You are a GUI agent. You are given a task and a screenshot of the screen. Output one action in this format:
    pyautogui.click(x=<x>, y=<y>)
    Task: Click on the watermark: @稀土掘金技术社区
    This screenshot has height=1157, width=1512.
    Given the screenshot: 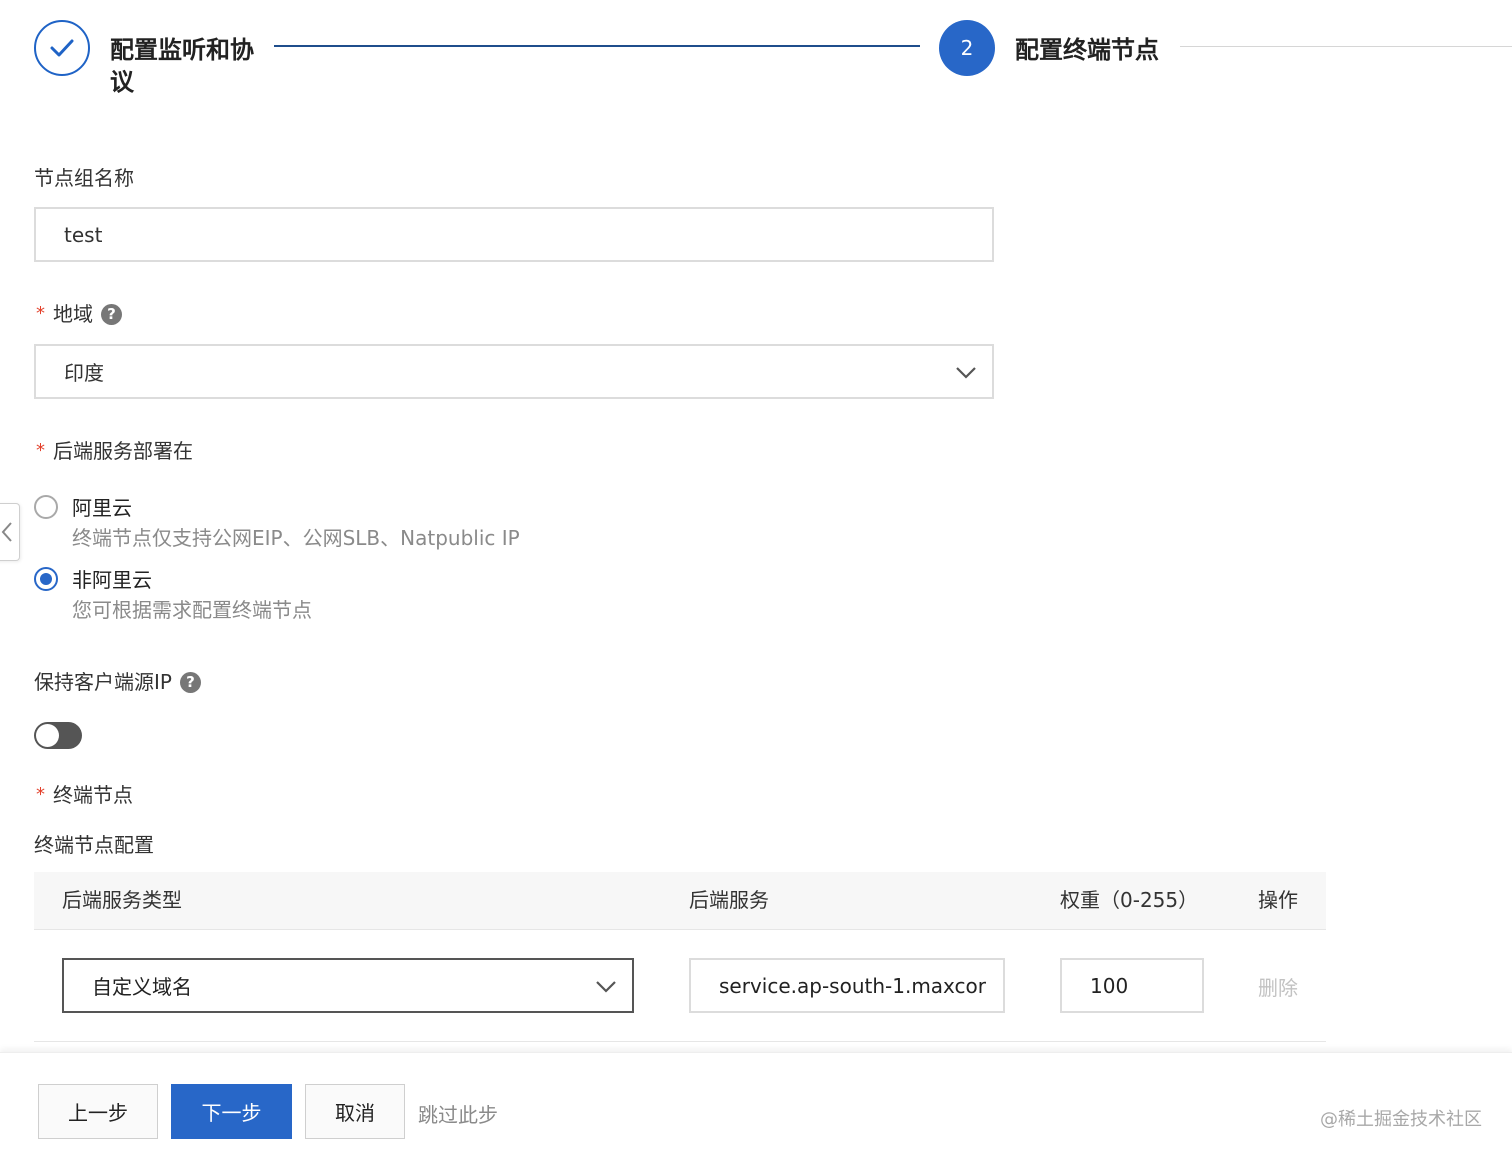 What is the action you would take?
    pyautogui.click(x=1401, y=1119)
    